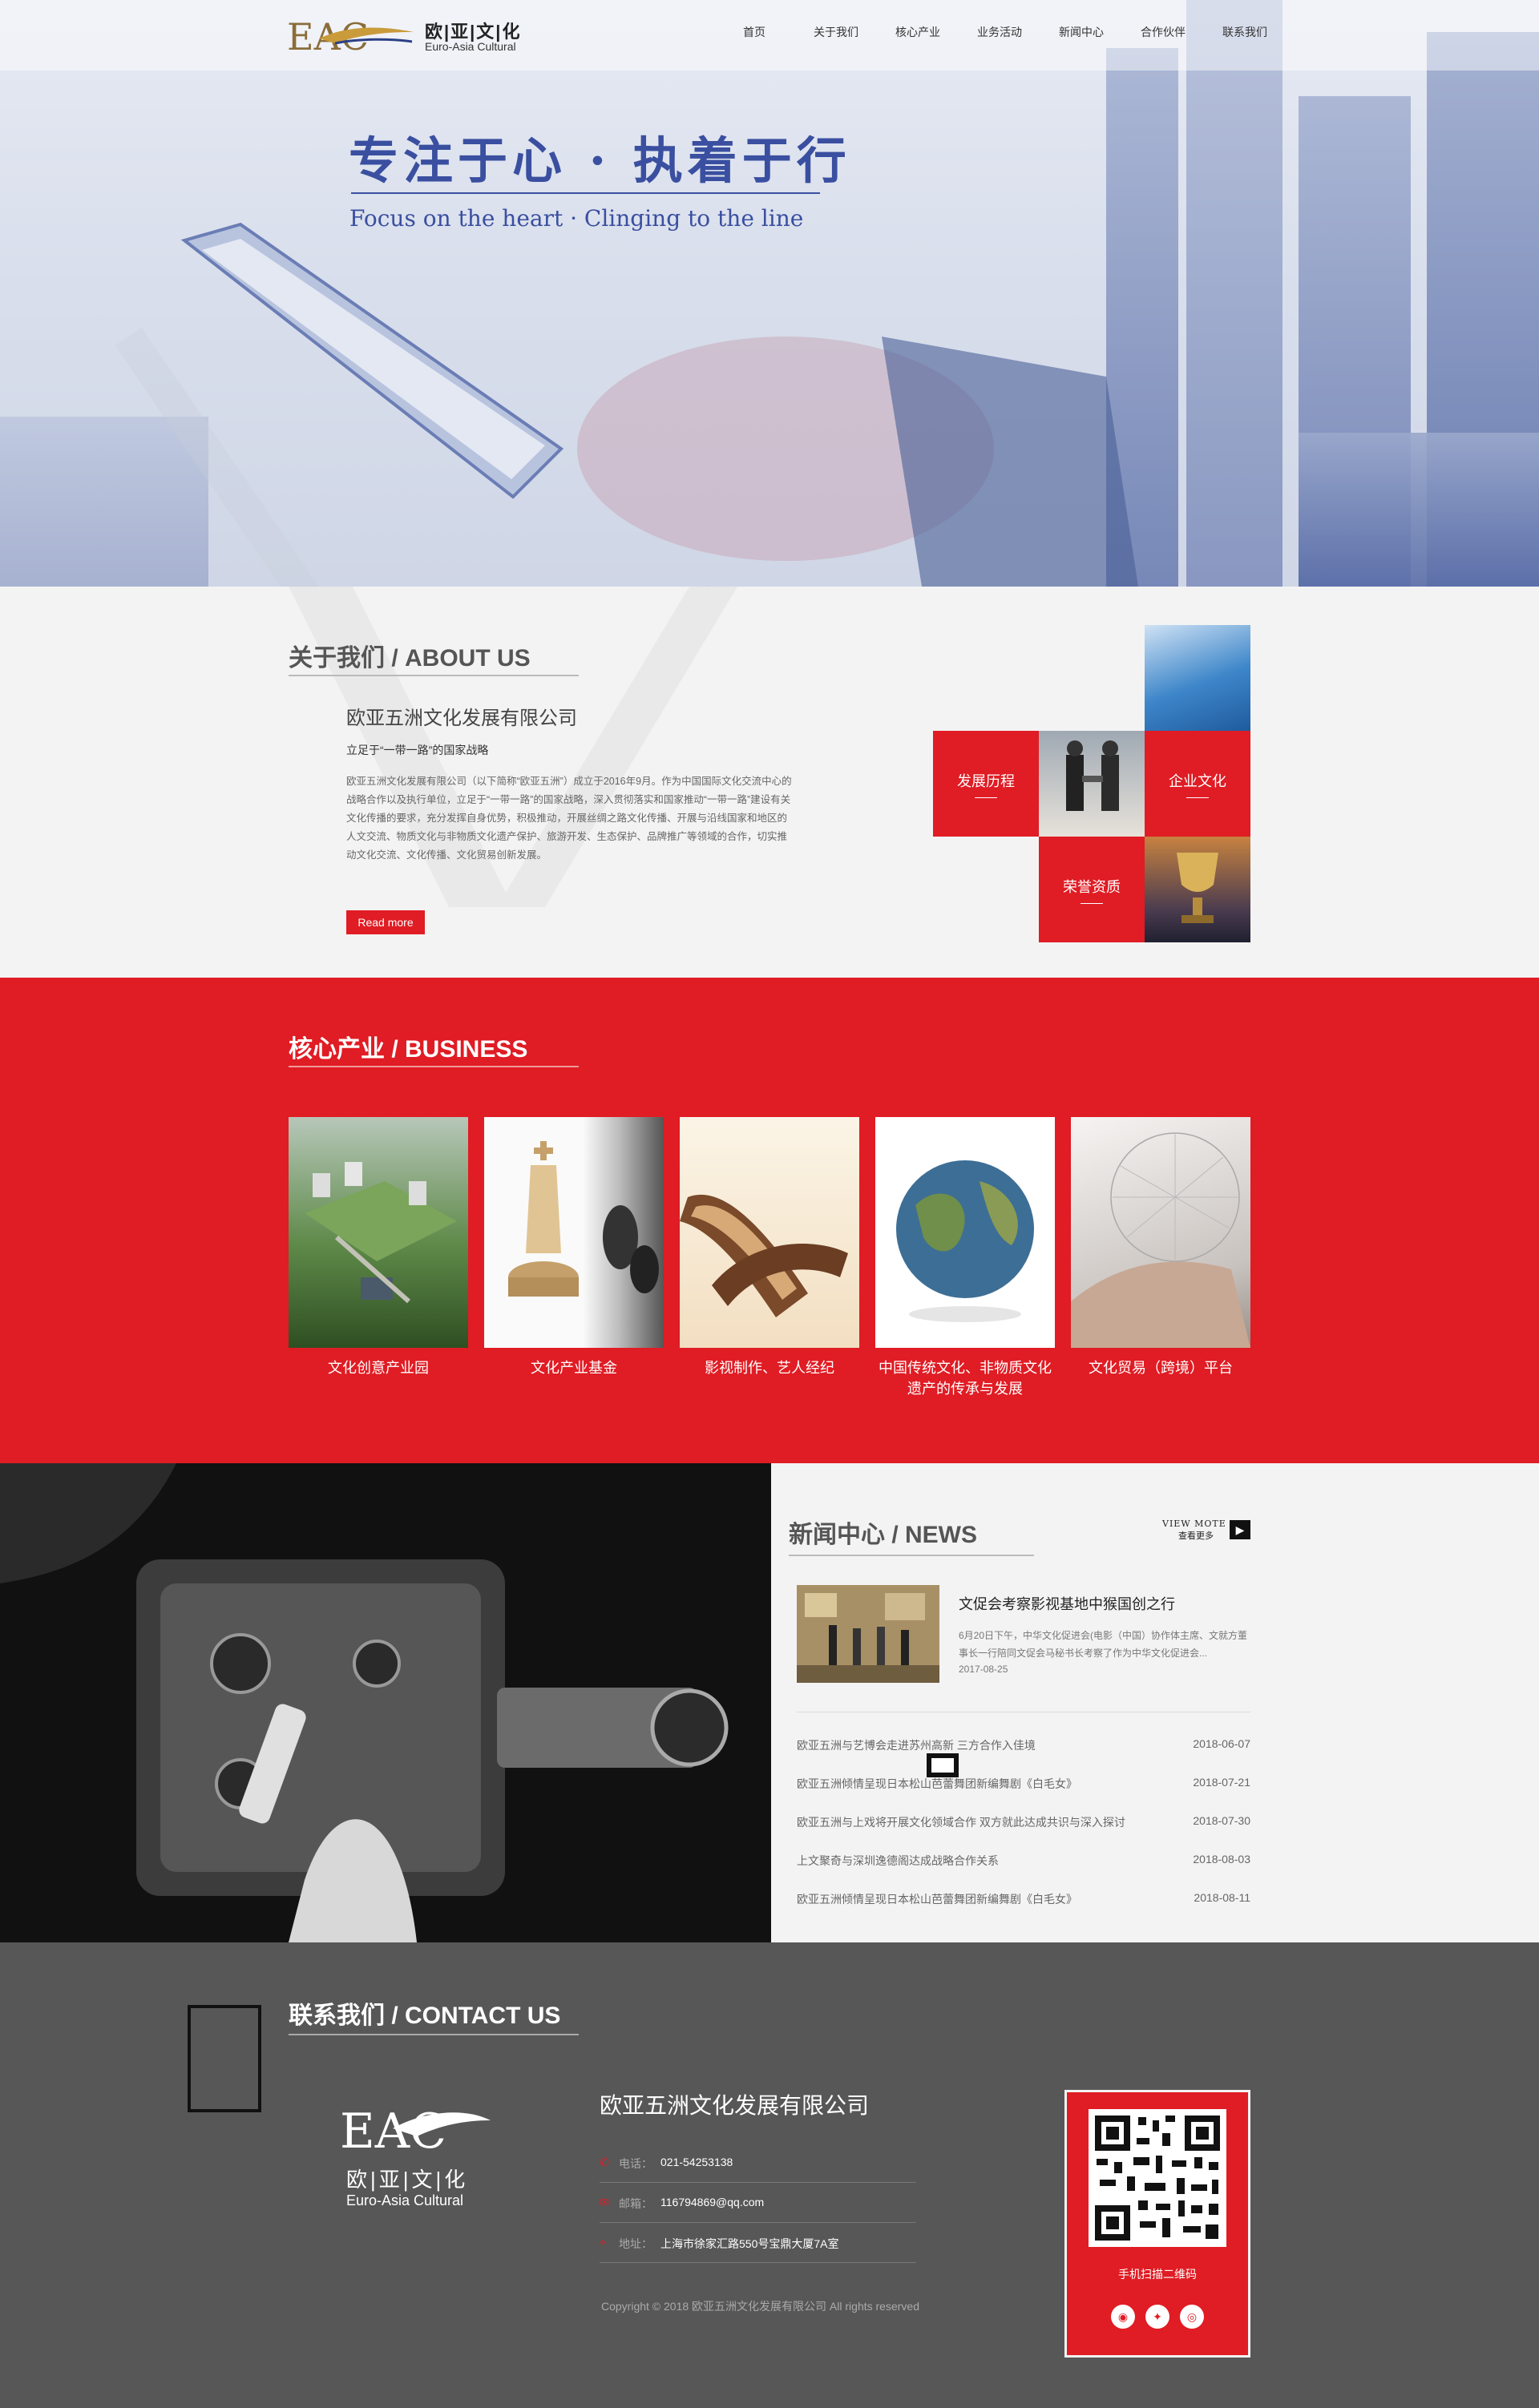 The image size is (1539, 2408). Describe the element at coordinates (635, 2243) in the screenshot. I see `address-label: 地址：` at that location.